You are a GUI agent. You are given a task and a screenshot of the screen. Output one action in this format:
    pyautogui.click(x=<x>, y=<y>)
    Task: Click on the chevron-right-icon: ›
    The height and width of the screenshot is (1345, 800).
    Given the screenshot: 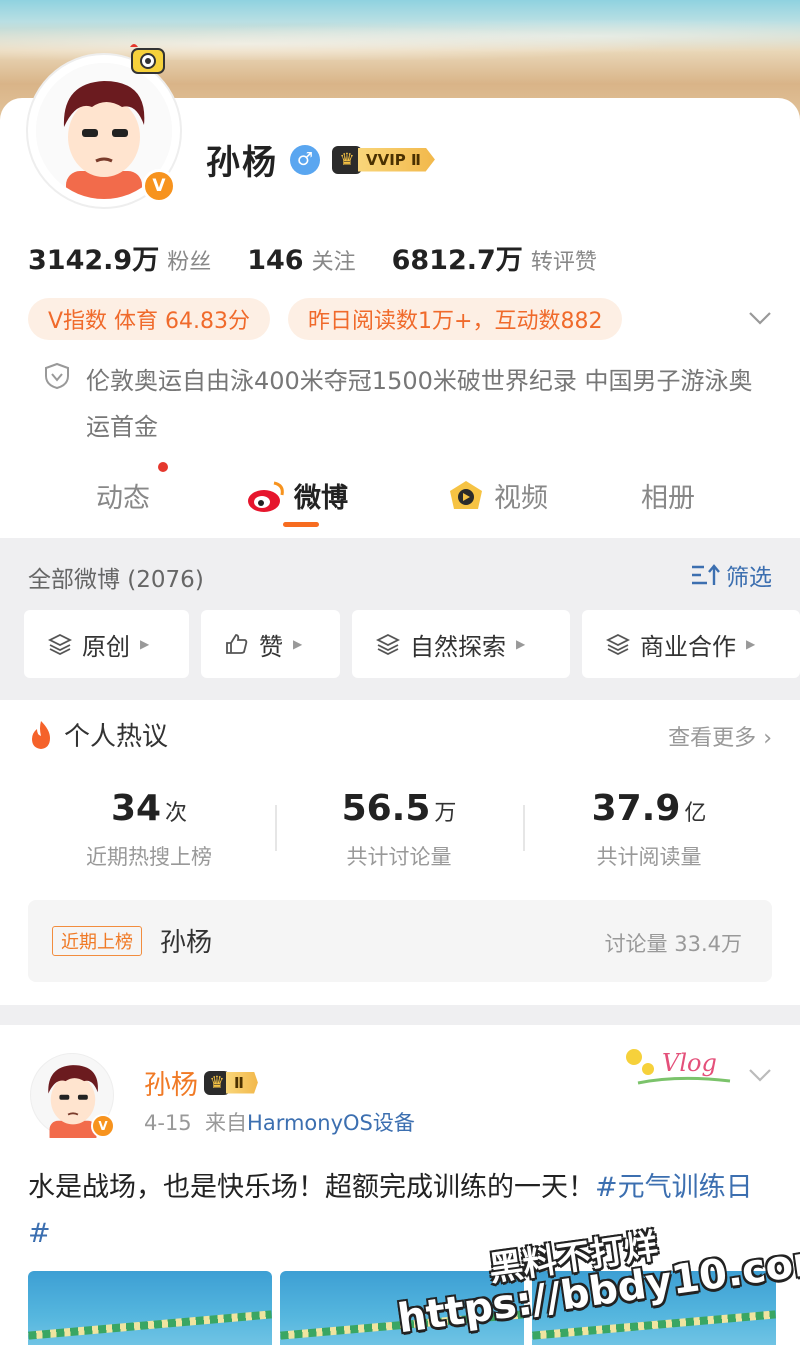 What is the action you would take?
    pyautogui.click(x=767, y=738)
    